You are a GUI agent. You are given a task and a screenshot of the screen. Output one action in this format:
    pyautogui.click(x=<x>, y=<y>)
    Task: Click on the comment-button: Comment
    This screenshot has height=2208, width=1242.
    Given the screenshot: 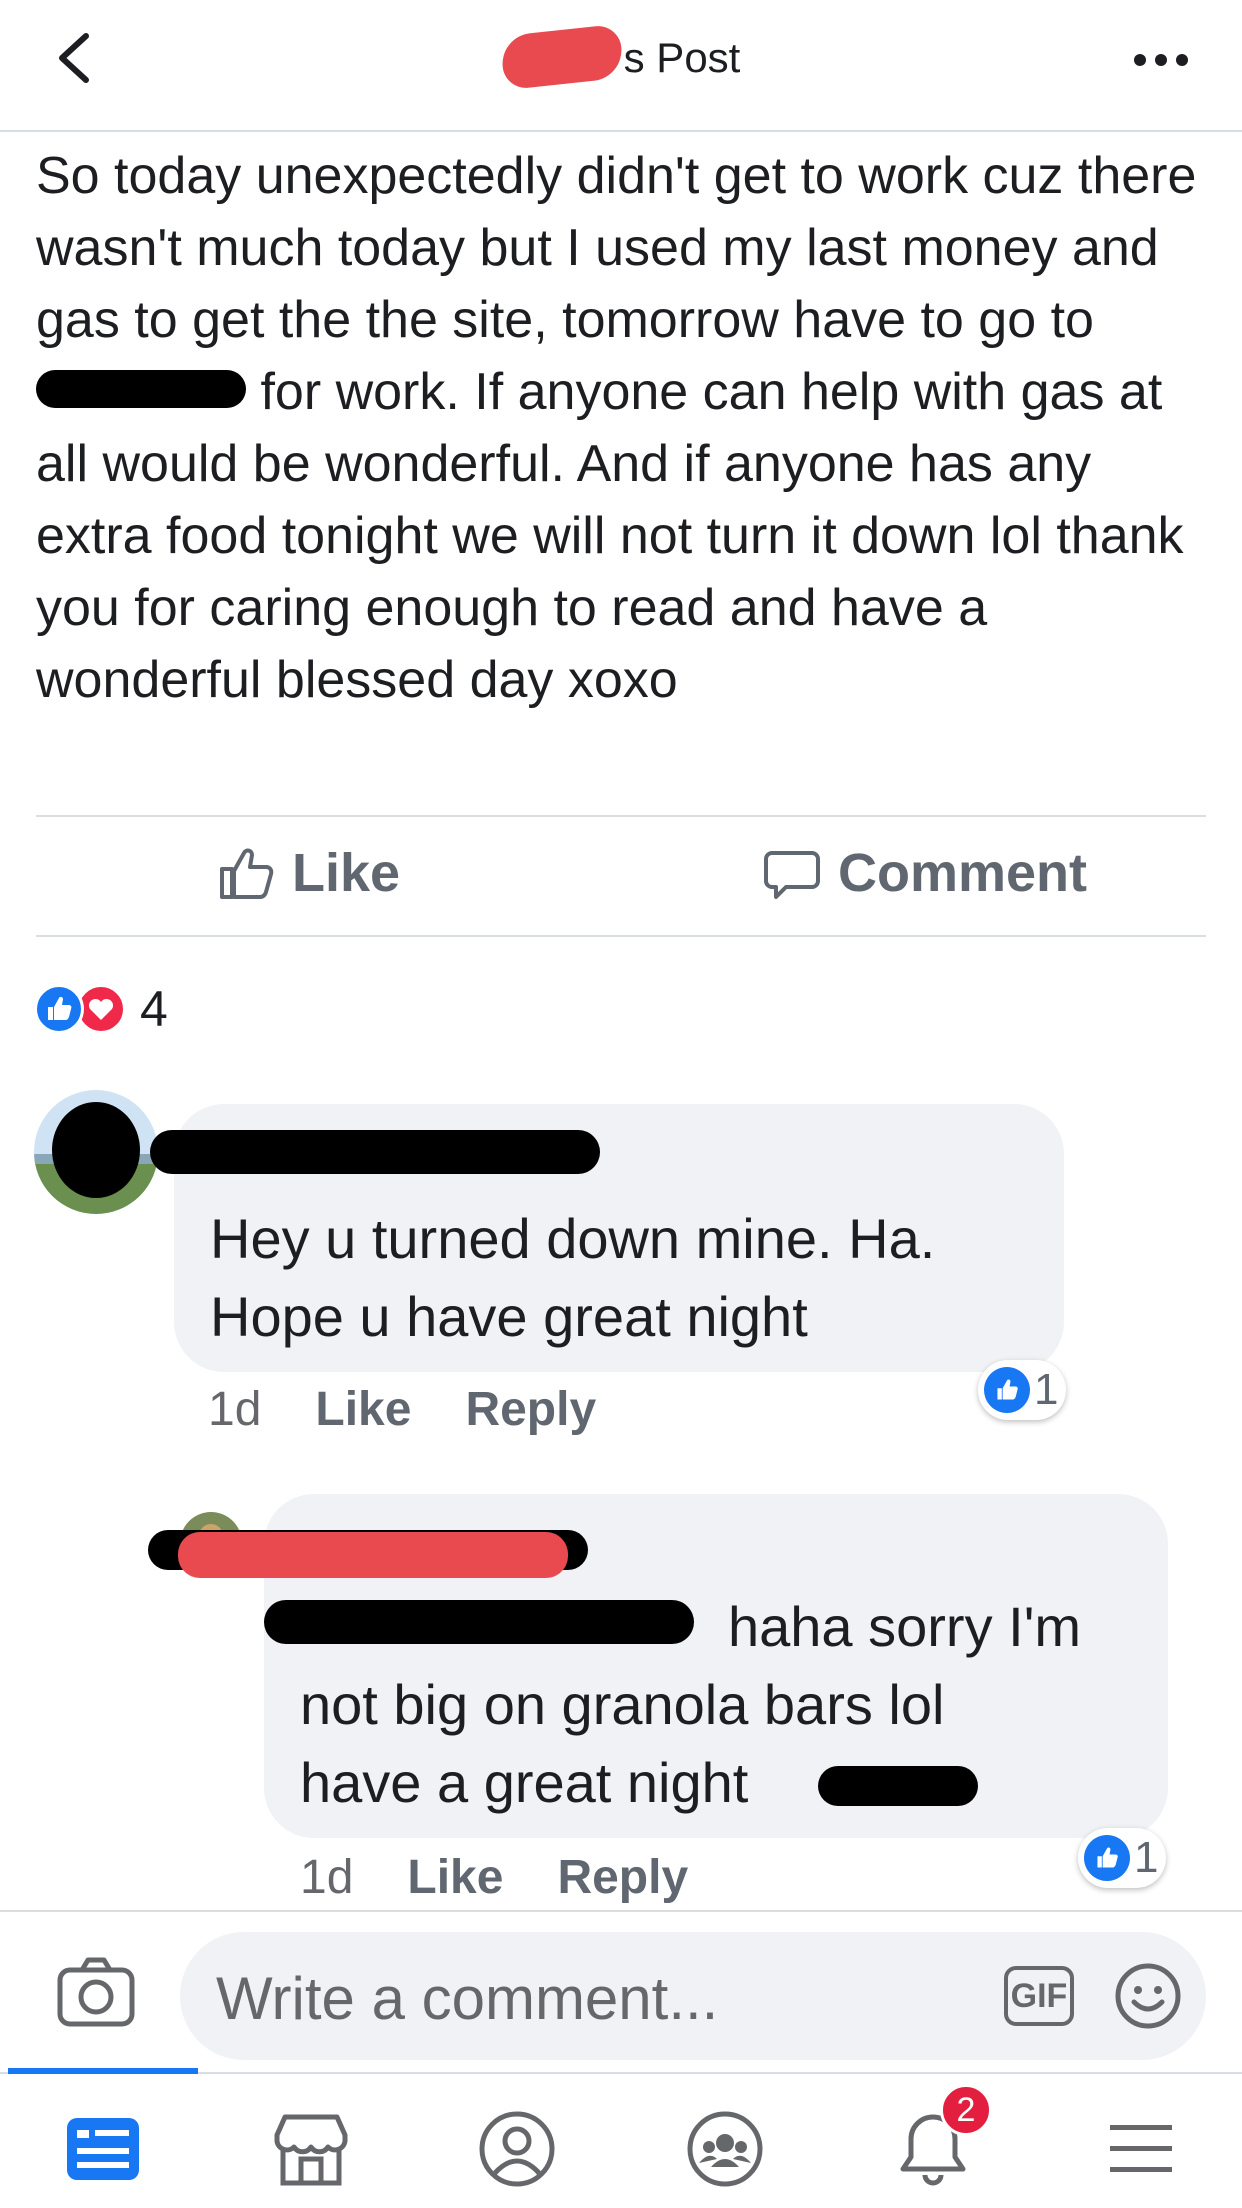 What is the action you would take?
    pyautogui.click(x=924, y=873)
    